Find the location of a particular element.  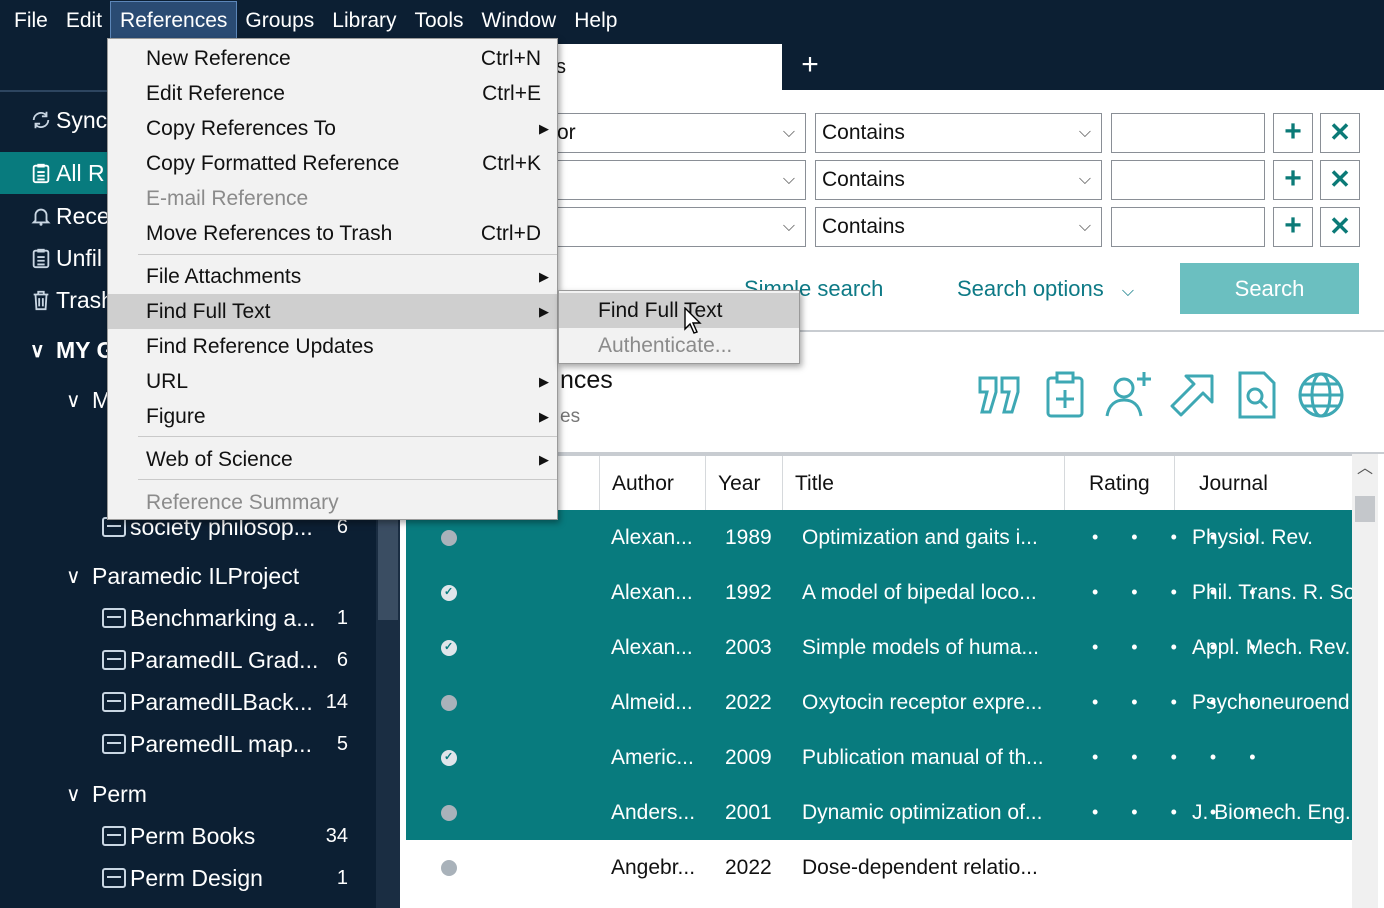

menu-item-edit-reference: Edit Reference Ctrl+E is located at coordinates (332, 93).